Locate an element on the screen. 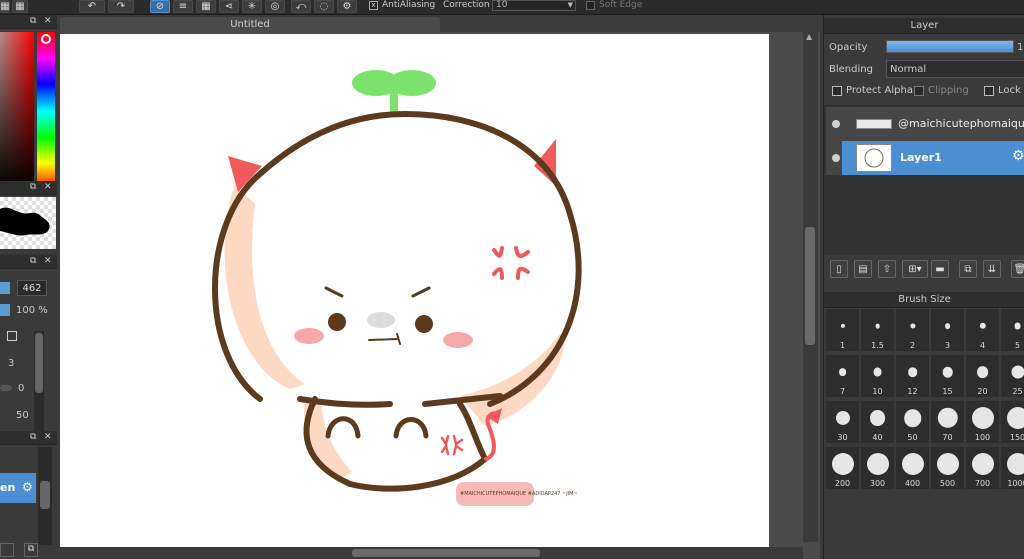  brush-size-cell: 200 is located at coordinates (842, 468).